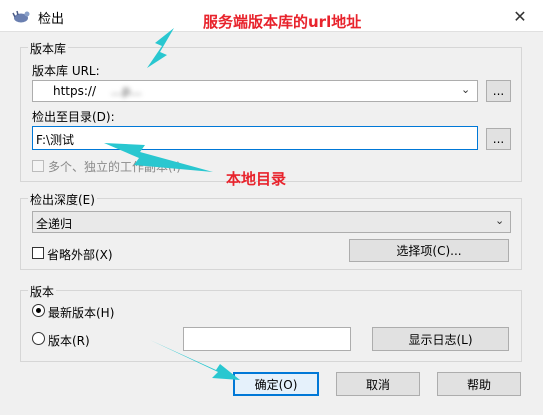 This screenshot has width=543, height=415. I want to click on ok-button: 确定(O), so click(276, 384).